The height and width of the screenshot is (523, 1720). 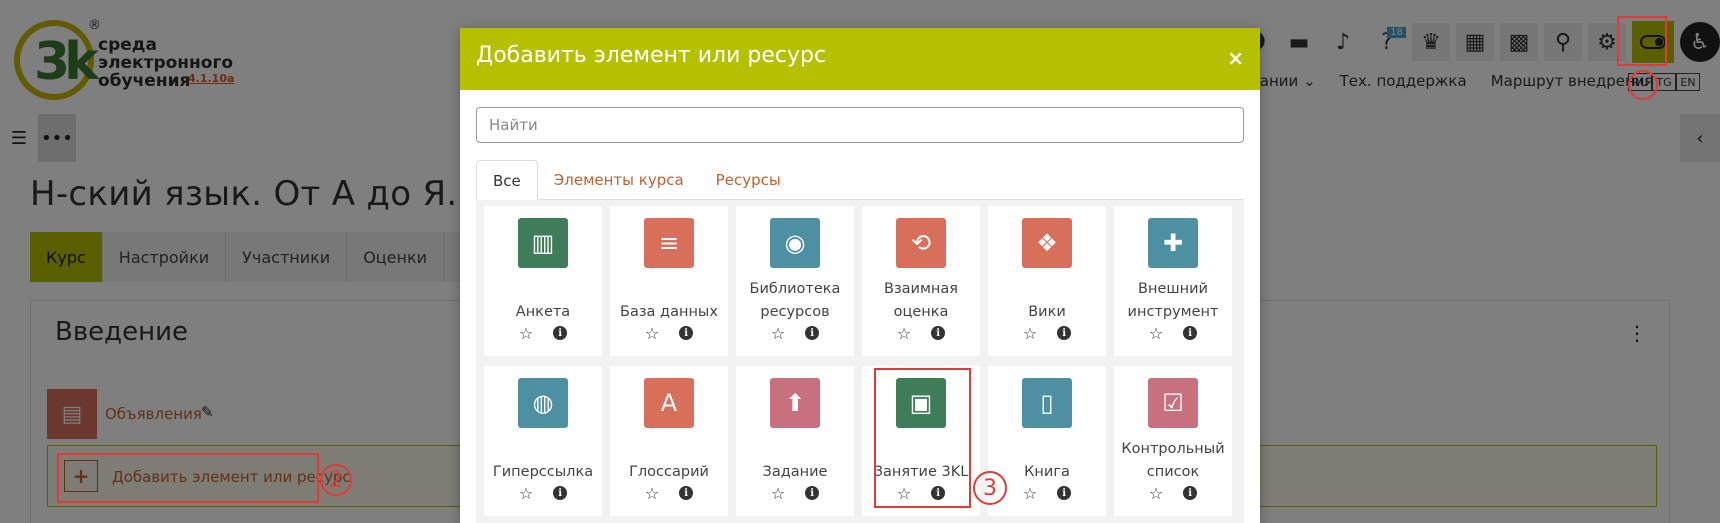 What do you see at coordinates (921, 243) in the screenshot?
I see `peer-review-icon: ⟲` at bounding box center [921, 243].